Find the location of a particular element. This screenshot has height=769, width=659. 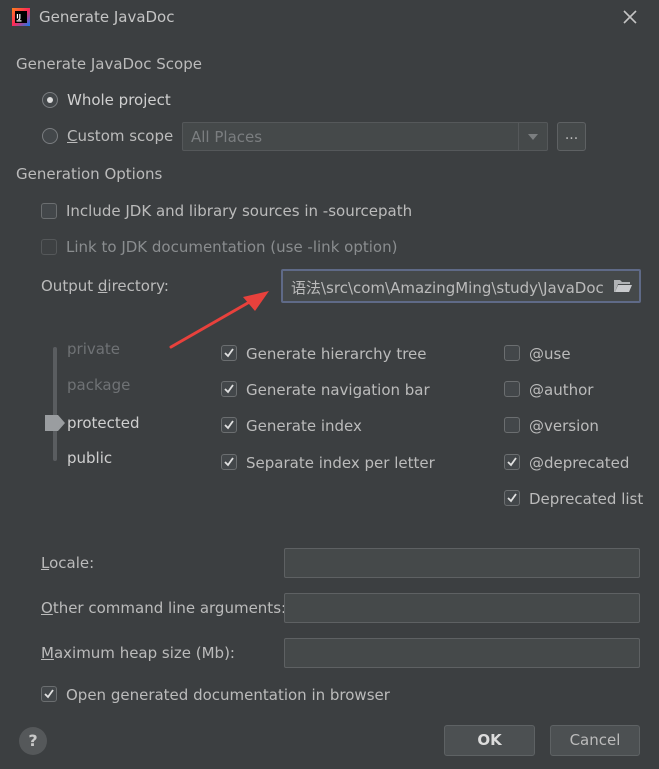

use-tag-checkbox is located at coordinates (512, 353).